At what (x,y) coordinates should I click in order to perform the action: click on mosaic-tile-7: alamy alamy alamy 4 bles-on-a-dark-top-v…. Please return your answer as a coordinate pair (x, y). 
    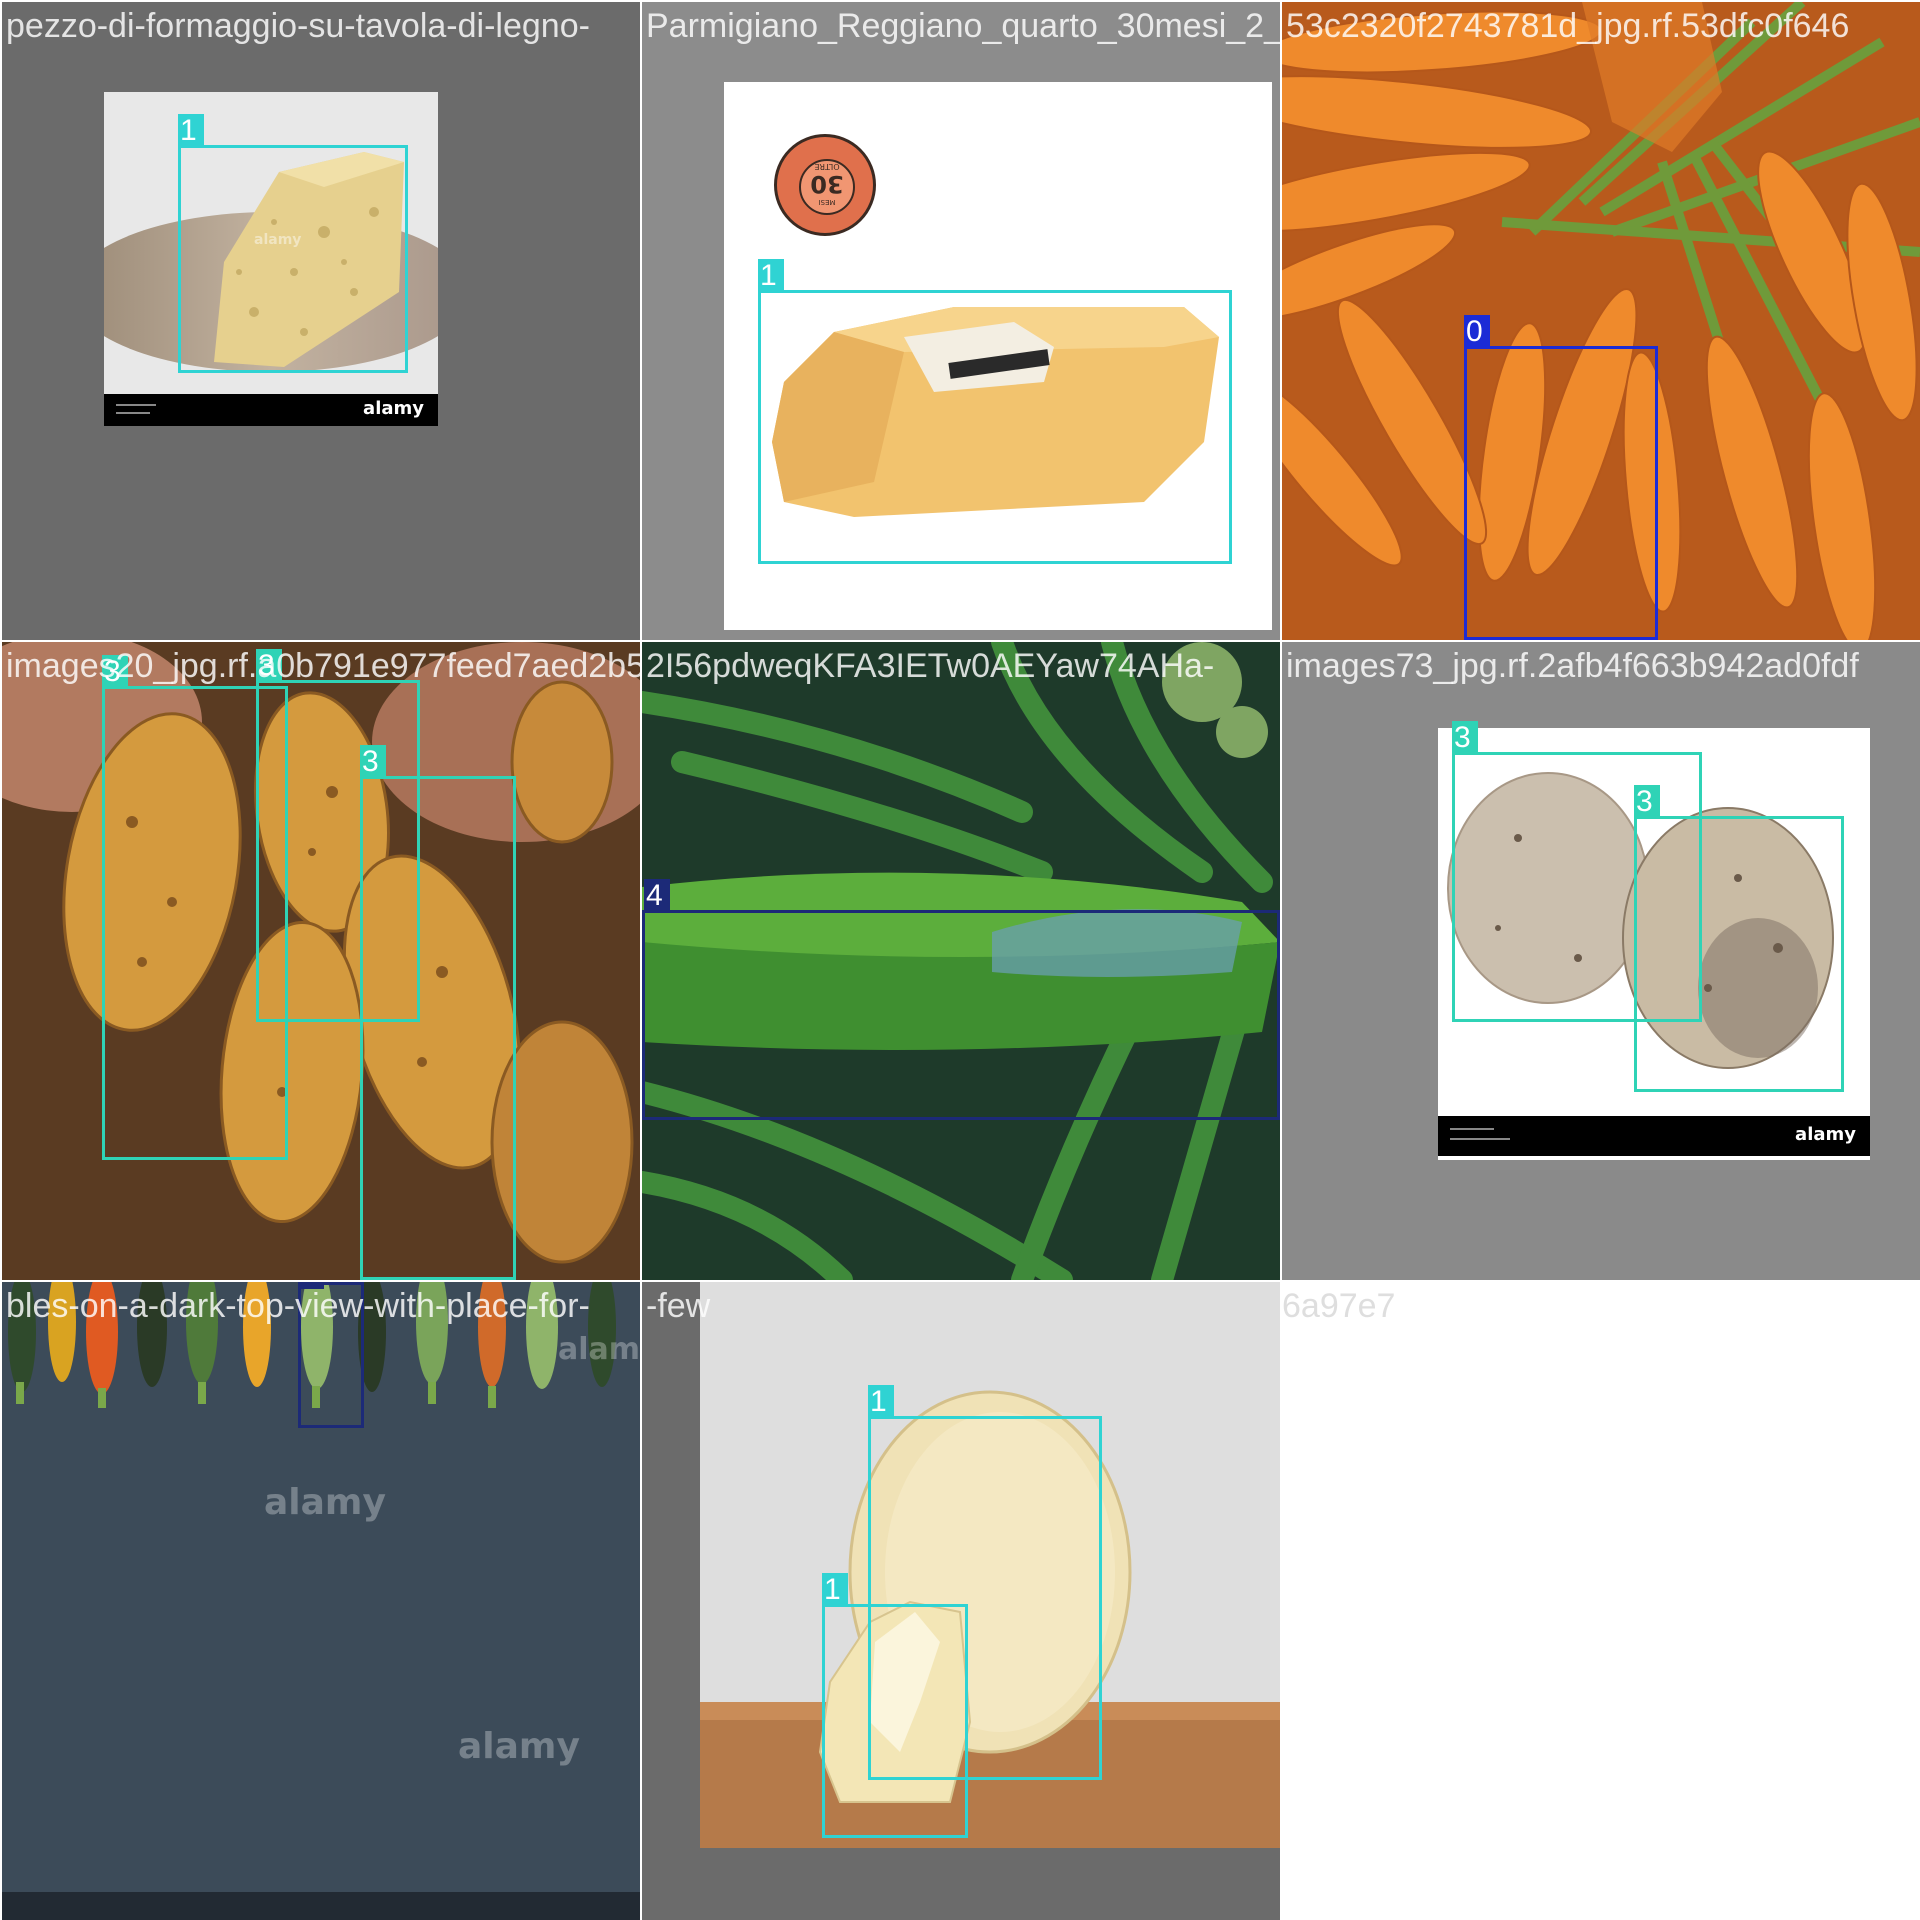
    Looking at the image, I should click on (321, 1601).